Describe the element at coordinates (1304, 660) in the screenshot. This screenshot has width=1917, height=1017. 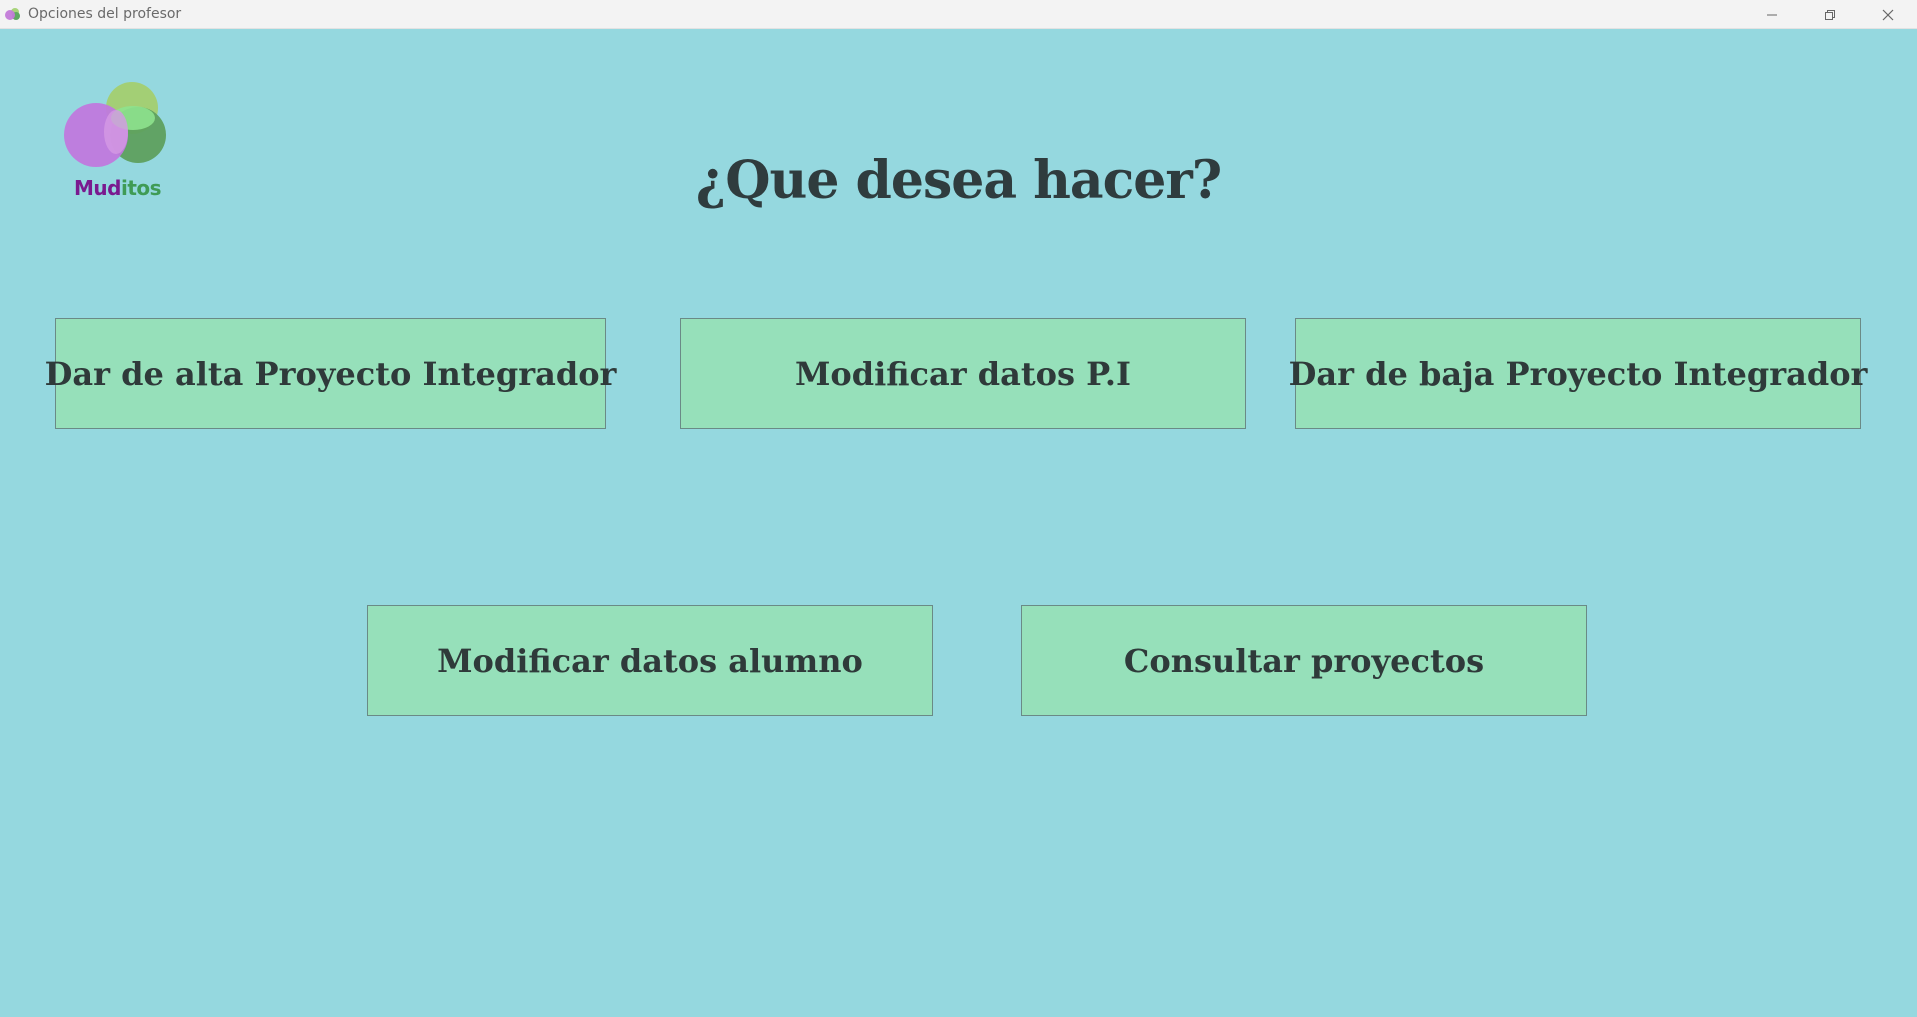
I see `consultar-proyectos-button: Consultar proyectos` at that location.